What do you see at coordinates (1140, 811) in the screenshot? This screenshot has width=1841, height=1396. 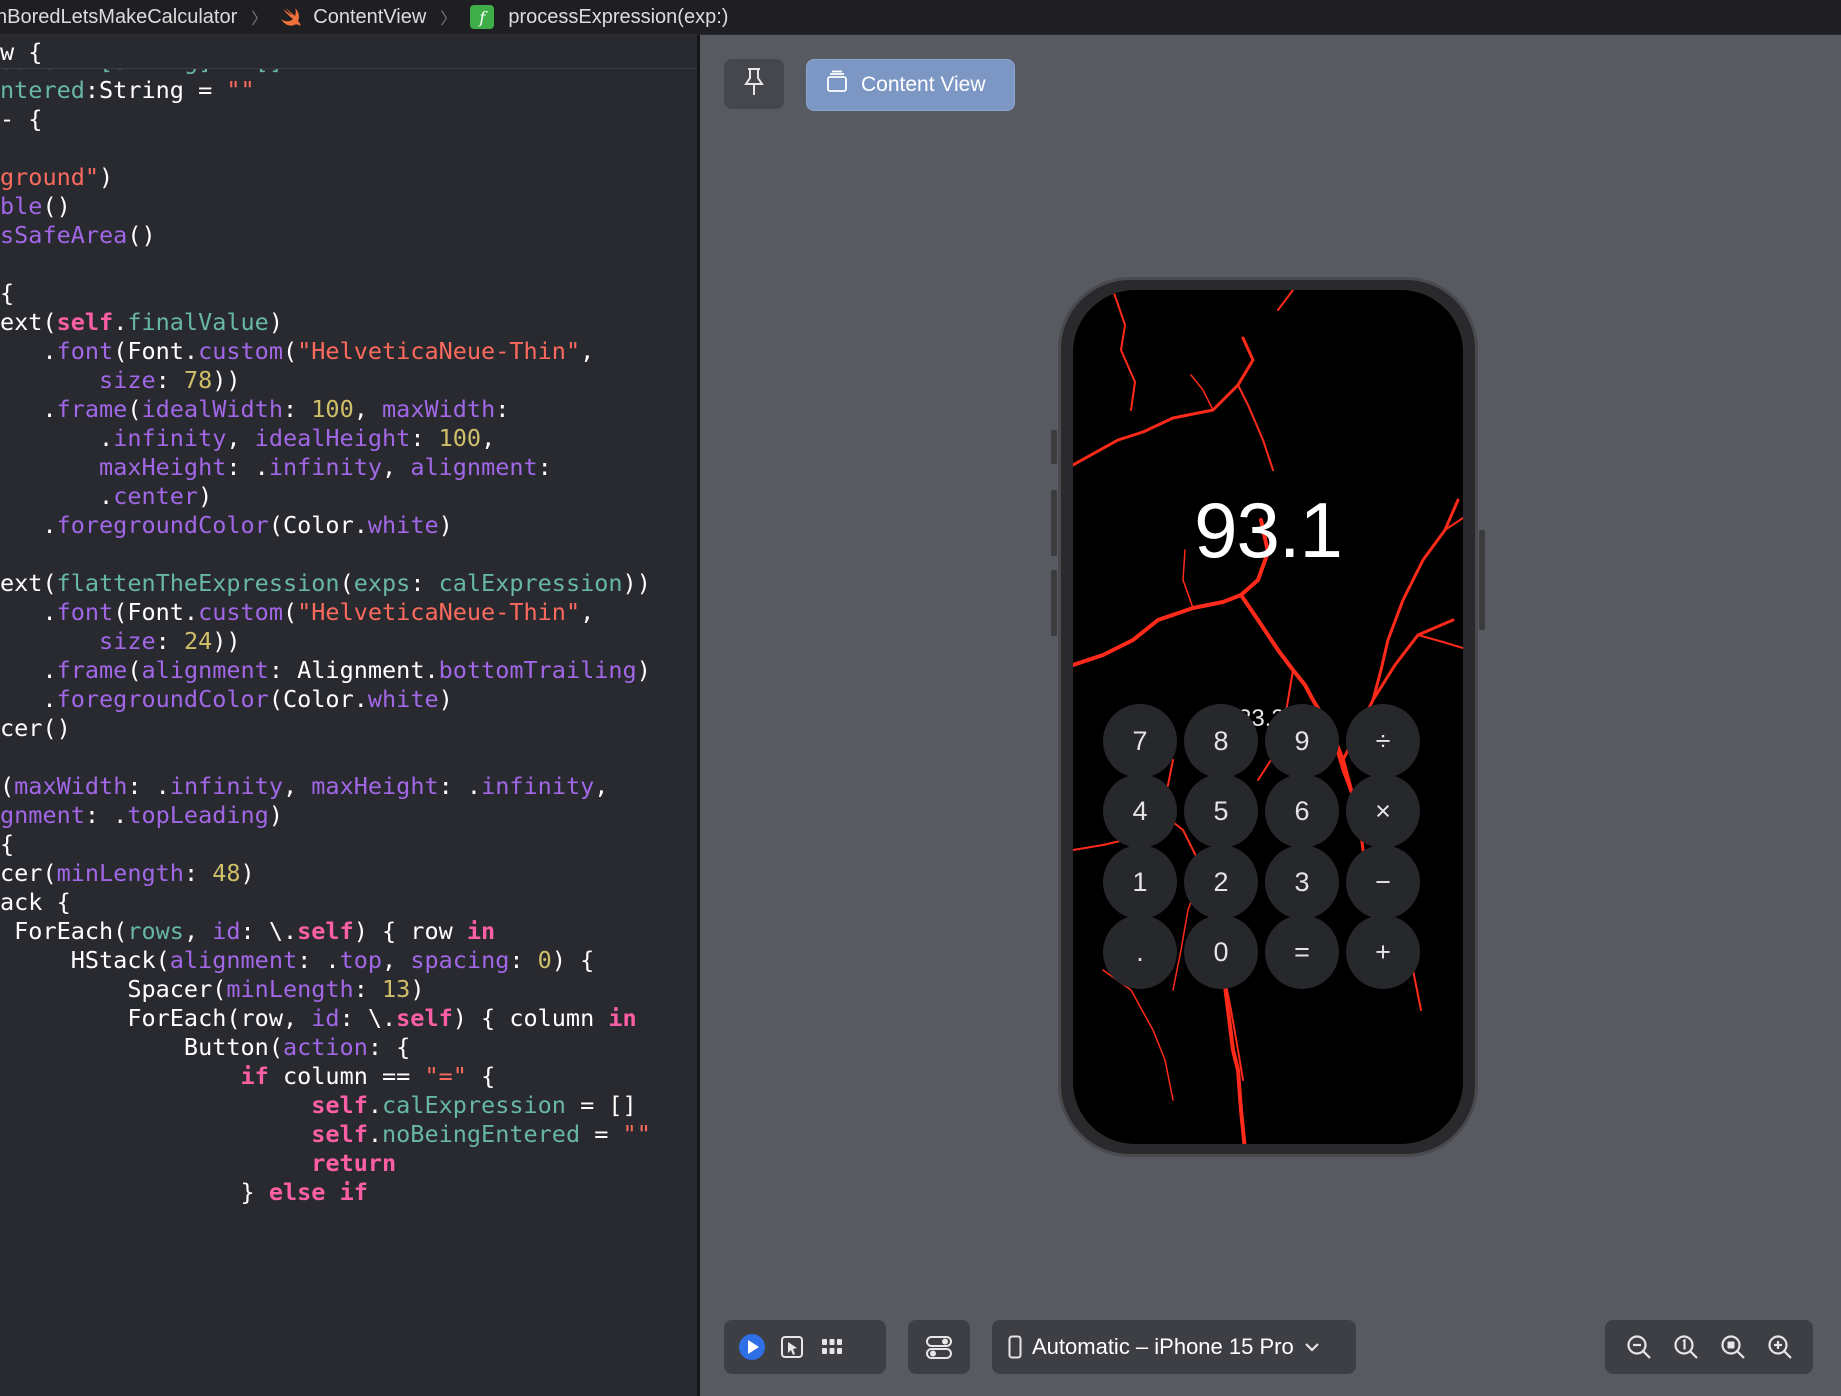 I see `key-4: 4` at bounding box center [1140, 811].